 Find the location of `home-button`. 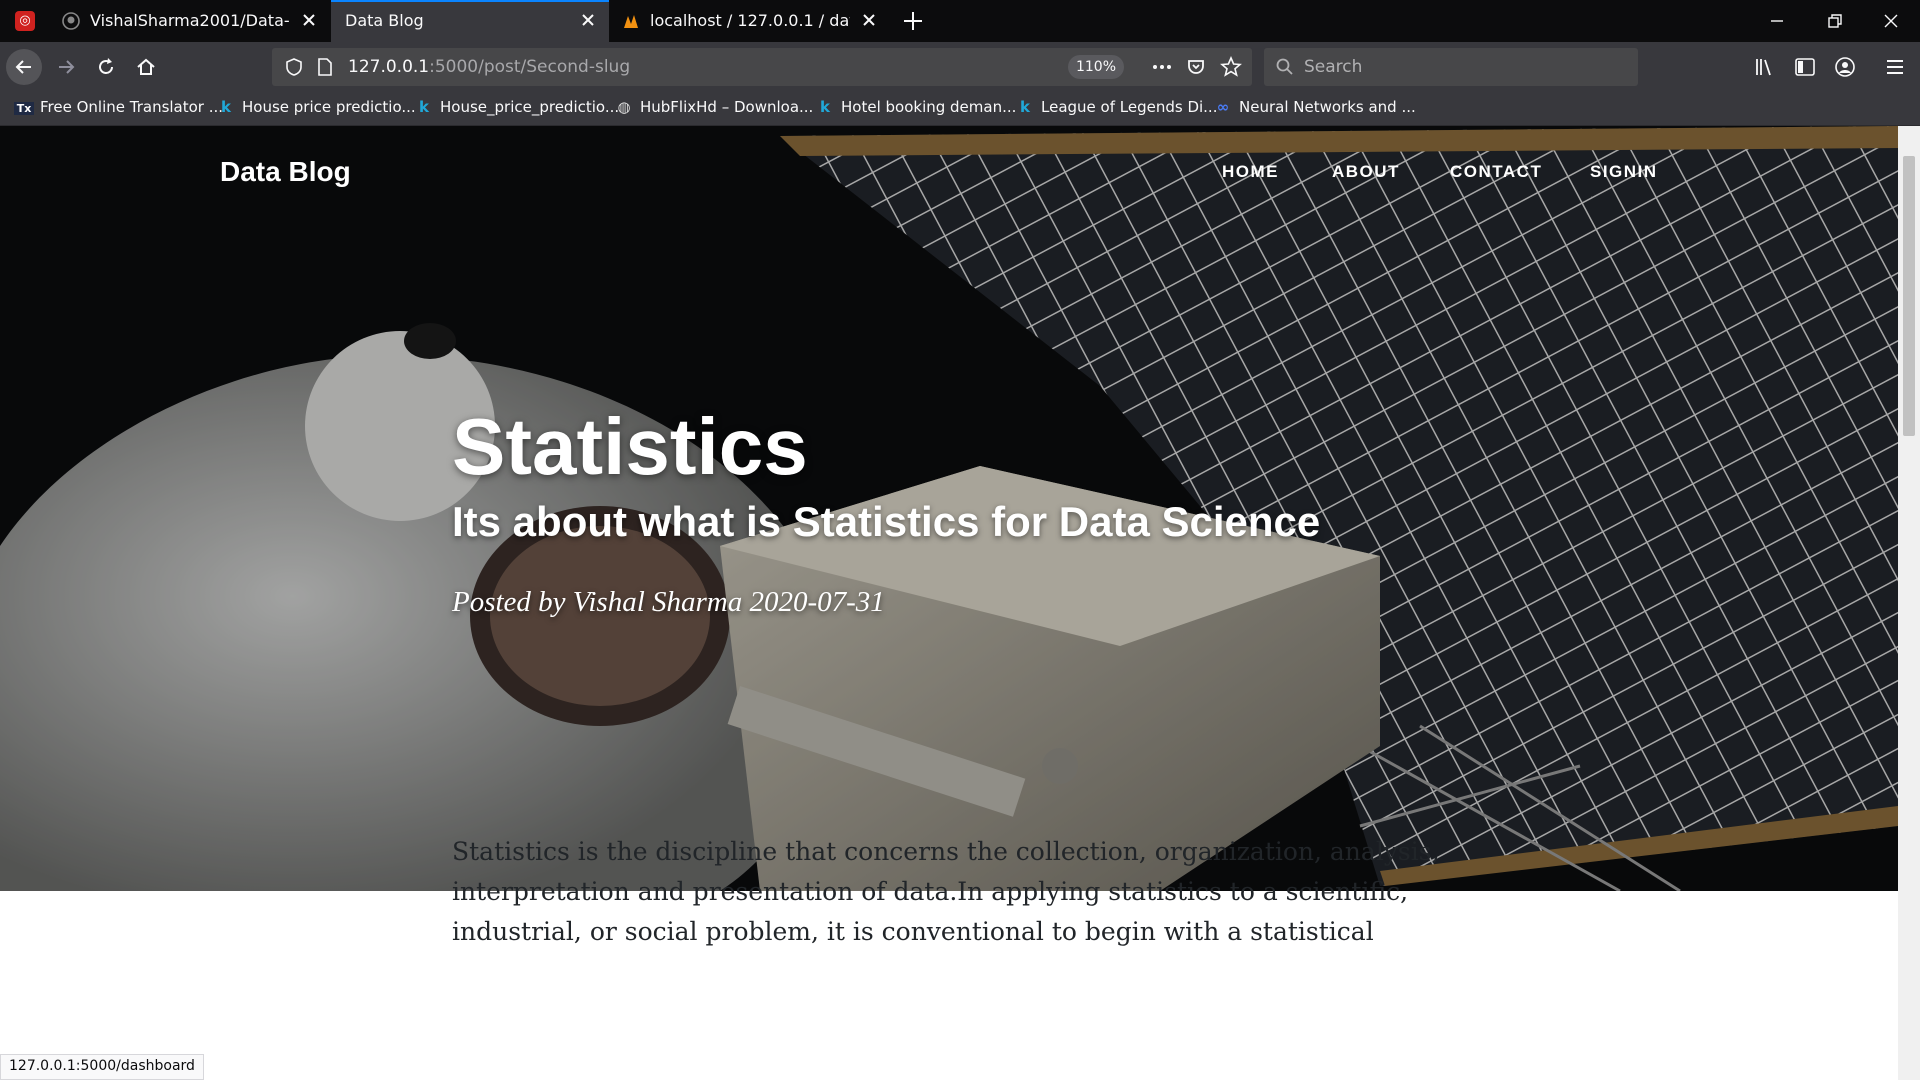

home-button is located at coordinates (146, 67).